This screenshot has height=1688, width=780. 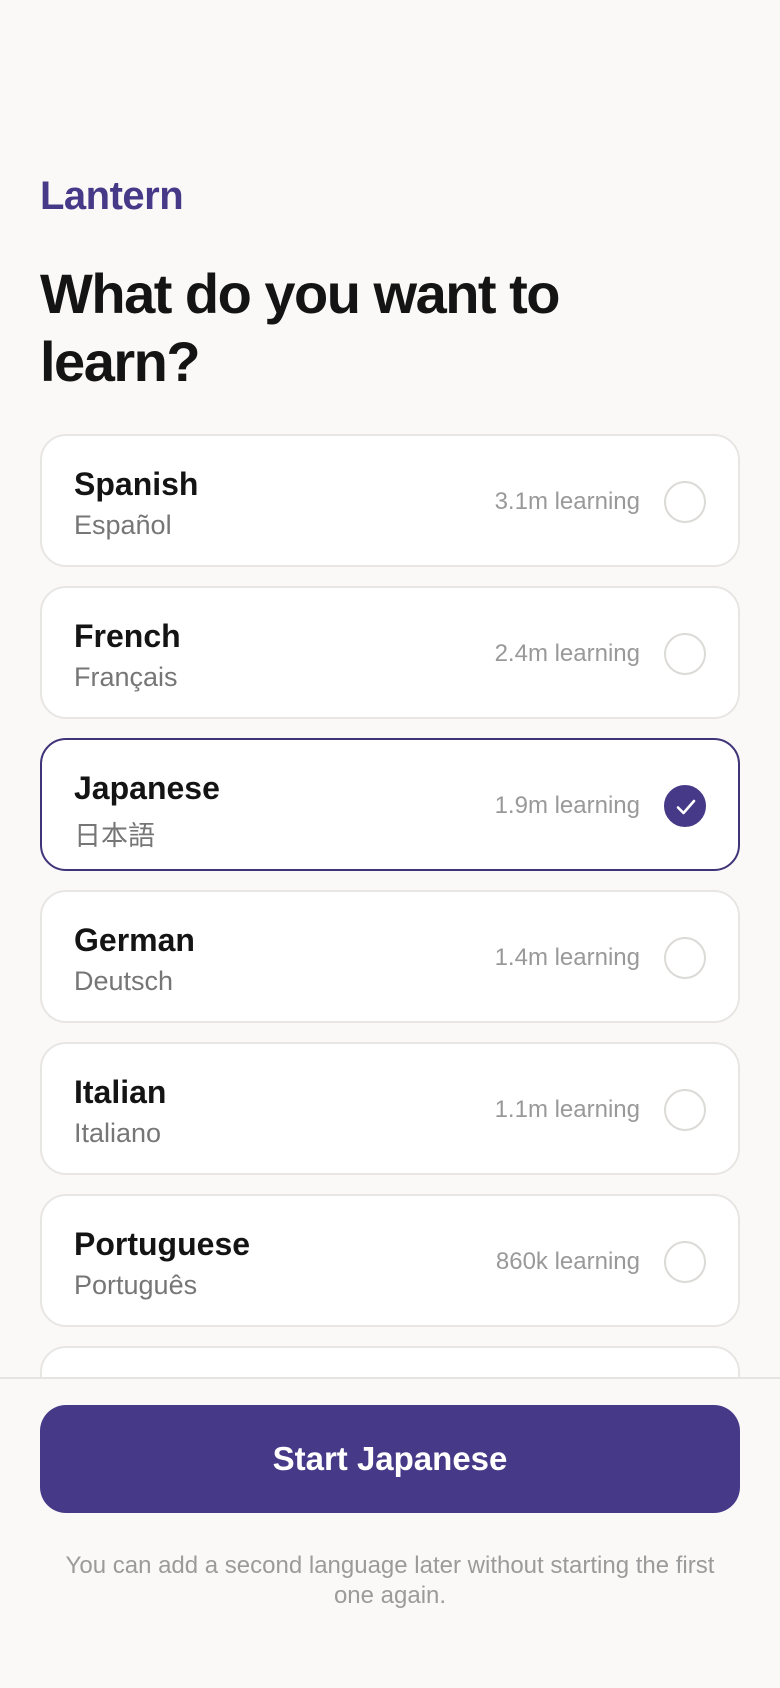 What do you see at coordinates (567, 653) in the screenshot?
I see `learner-count: 2.4m learning` at bounding box center [567, 653].